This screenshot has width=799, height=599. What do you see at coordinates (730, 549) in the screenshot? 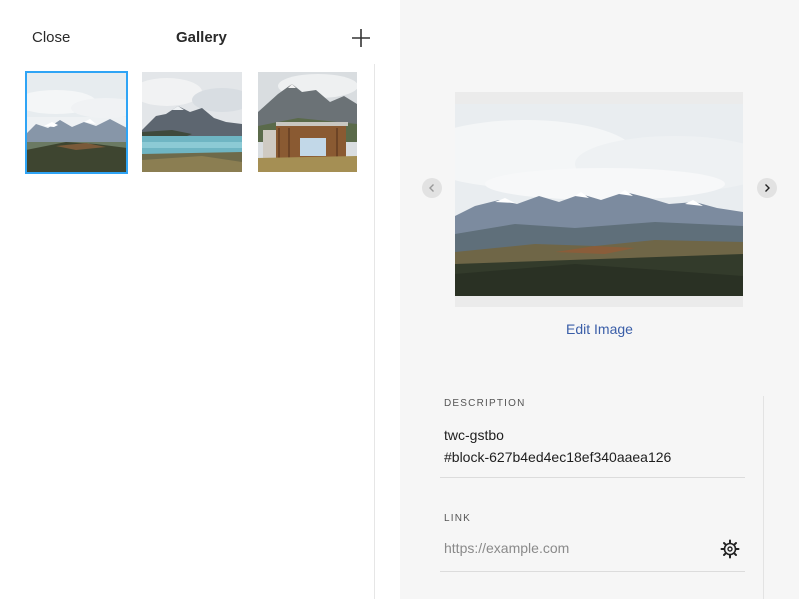
I see `gear-icon` at bounding box center [730, 549].